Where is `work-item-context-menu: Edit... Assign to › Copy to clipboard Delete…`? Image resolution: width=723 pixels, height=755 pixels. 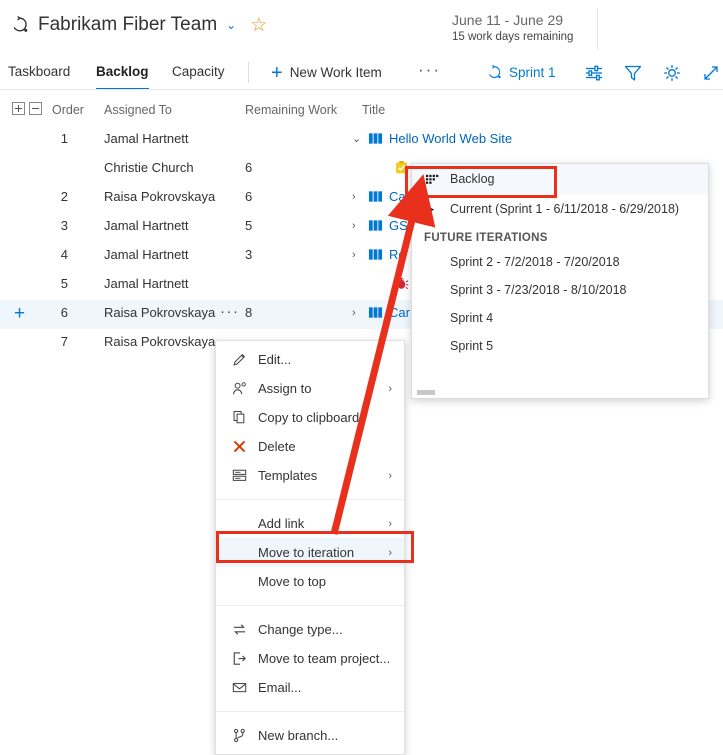 work-item-context-menu: Edit... Assign to › Copy to clipboard Delete… is located at coordinates (310, 547).